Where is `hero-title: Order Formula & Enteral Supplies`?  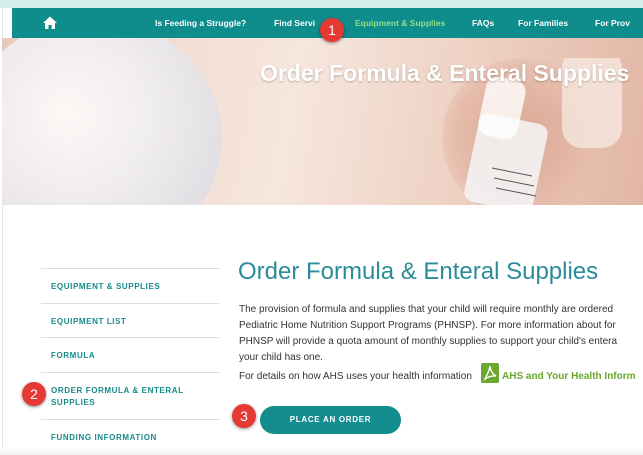
hero-title: Order Formula & Enteral Supplies is located at coordinates (445, 73).